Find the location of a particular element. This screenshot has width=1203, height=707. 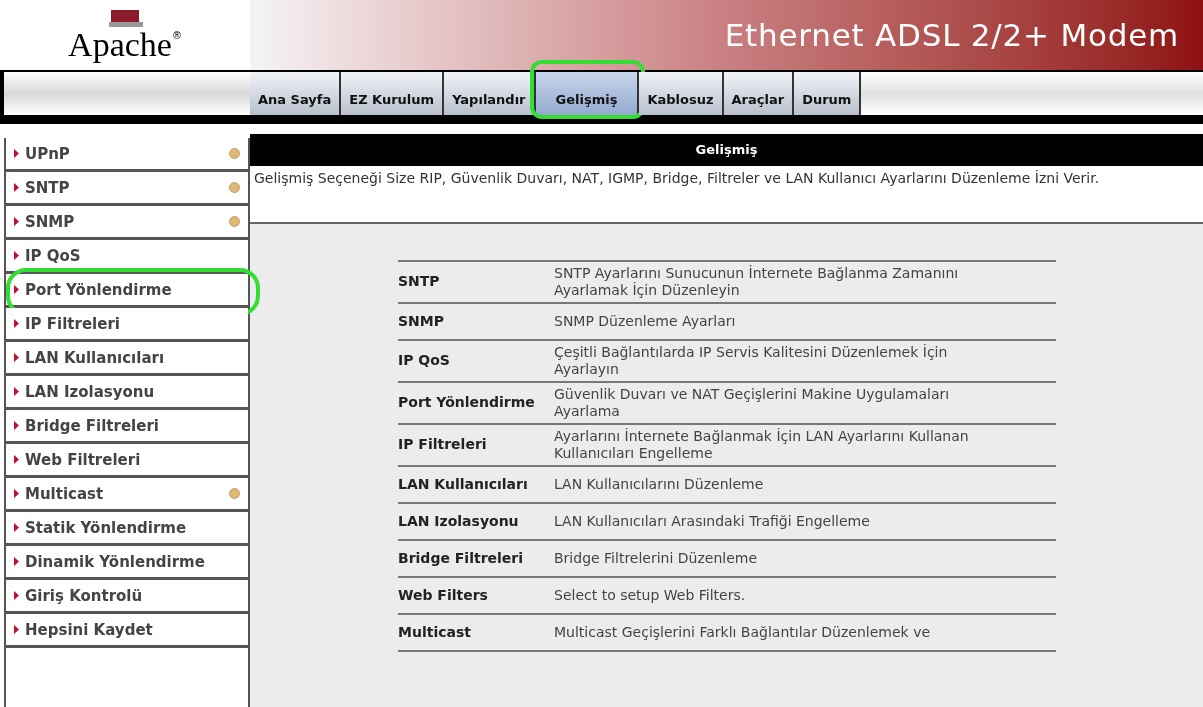

table-cell-text: Multicast is located at coordinates (435, 632).